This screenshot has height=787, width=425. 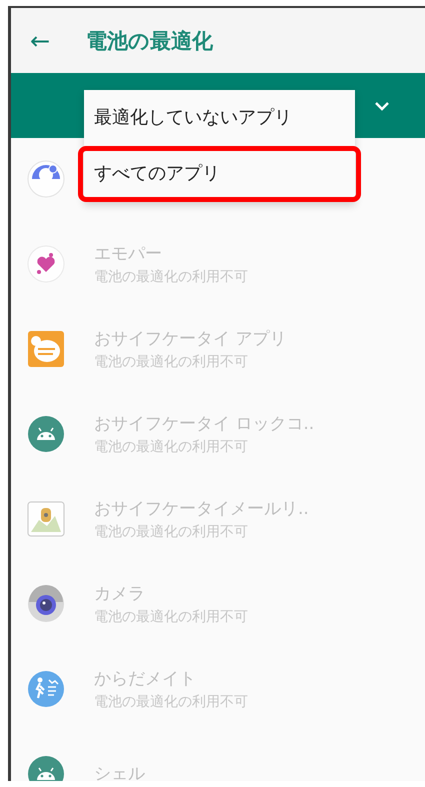 What do you see at coordinates (46, 519) in the screenshot?
I see `app-map-pin-icon` at bounding box center [46, 519].